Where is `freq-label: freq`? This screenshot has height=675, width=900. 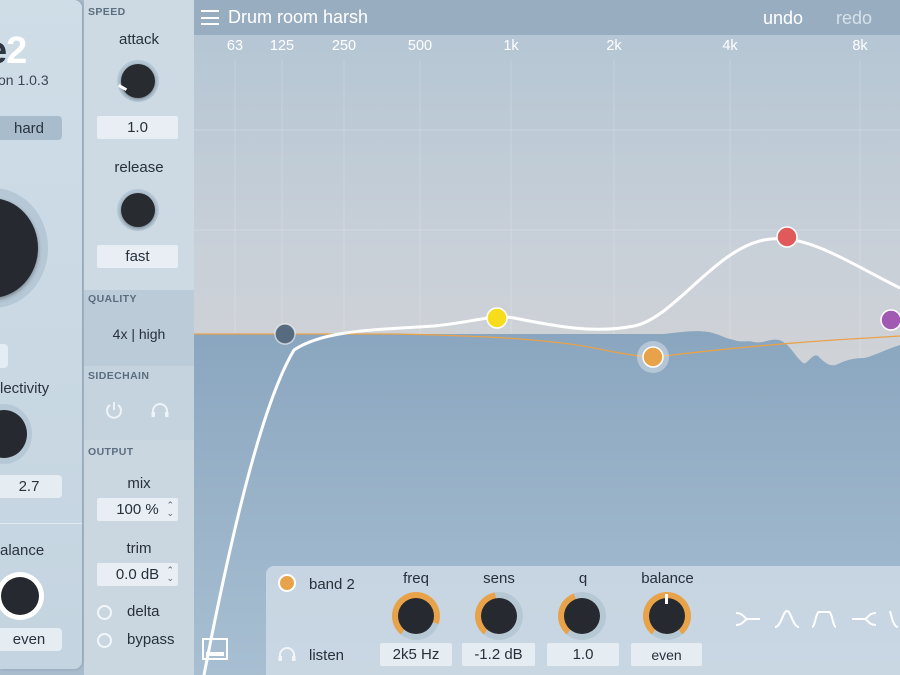 freq-label: freq is located at coordinates (416, 578).